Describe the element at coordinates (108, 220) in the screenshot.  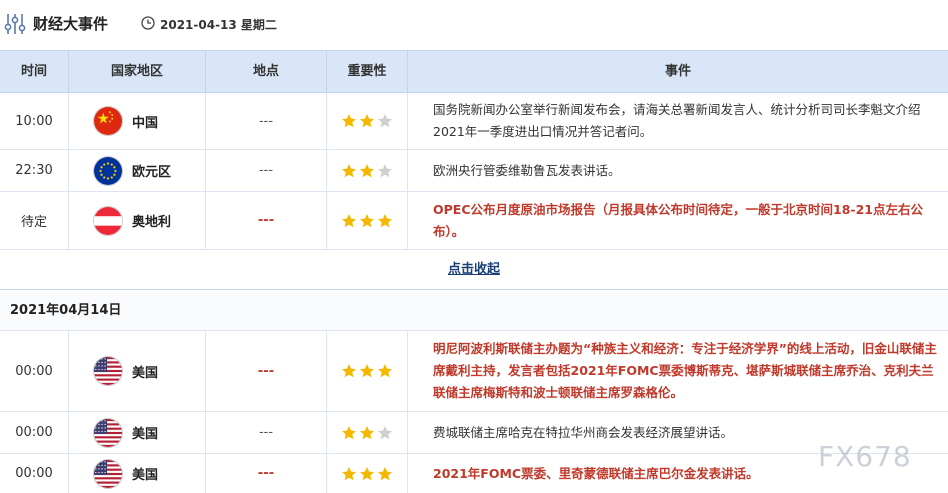
I see `austria-flag-icon` at that location.